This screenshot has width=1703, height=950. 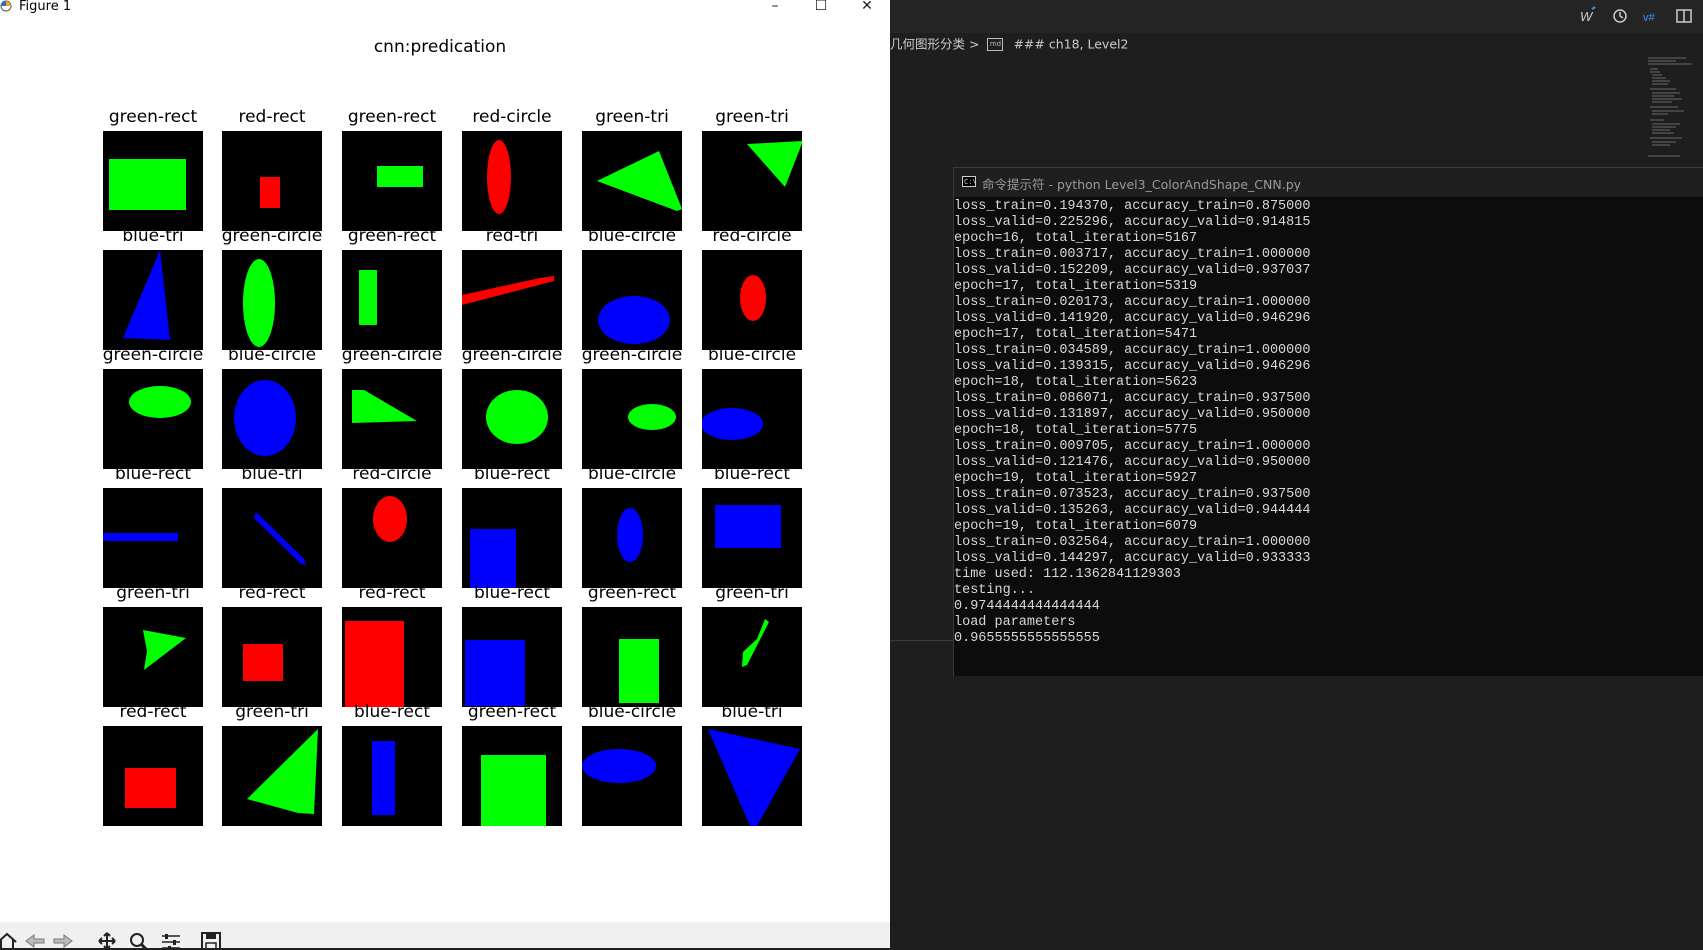 I want to click on console-line: epoch=19, total_iteration=5927, so click(x=1076, y=478).